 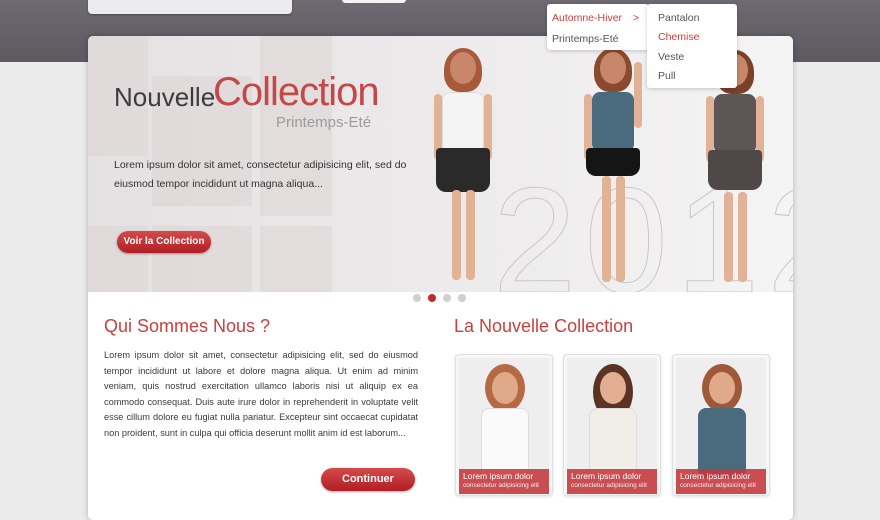 I want to click on submenu-item-pantalon: Pantalon, so click(x=678, y=18).